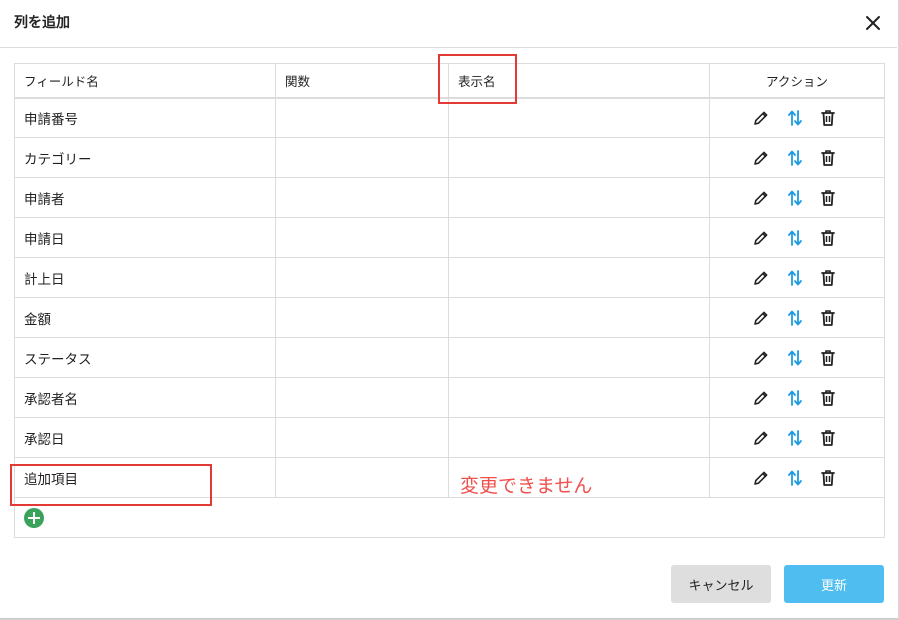  I want to click on field-name-cell: 申請日, so click(145, 237).